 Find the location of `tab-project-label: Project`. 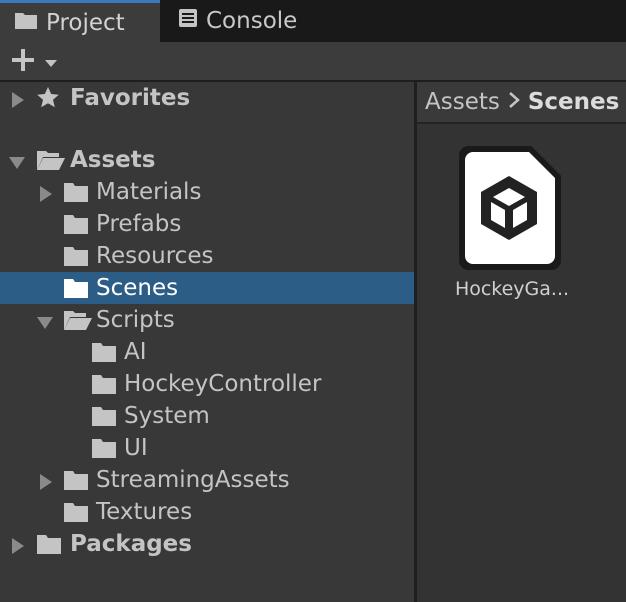

tab-project-label: Project is located at coordinates (85, 22).